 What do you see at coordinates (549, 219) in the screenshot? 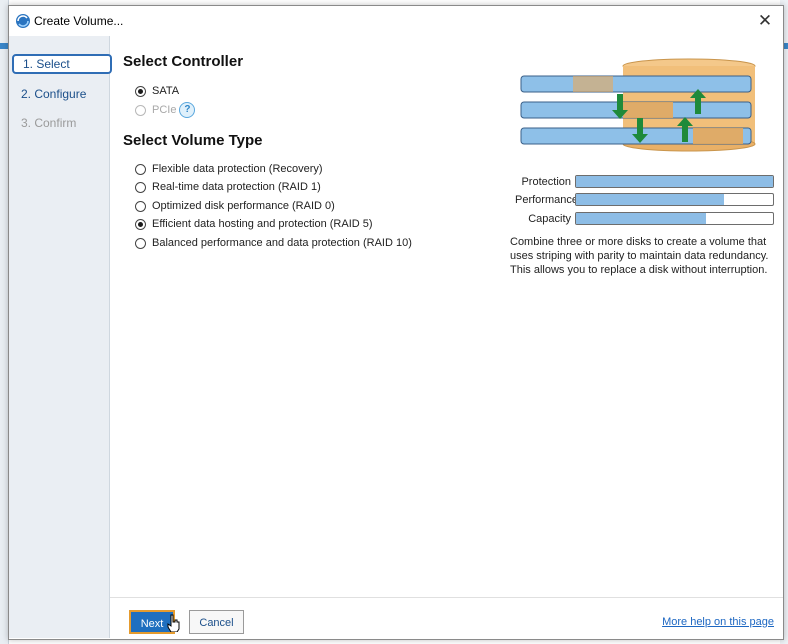
I see `capacity-label: Capacity` at bounding box center [549, 219].